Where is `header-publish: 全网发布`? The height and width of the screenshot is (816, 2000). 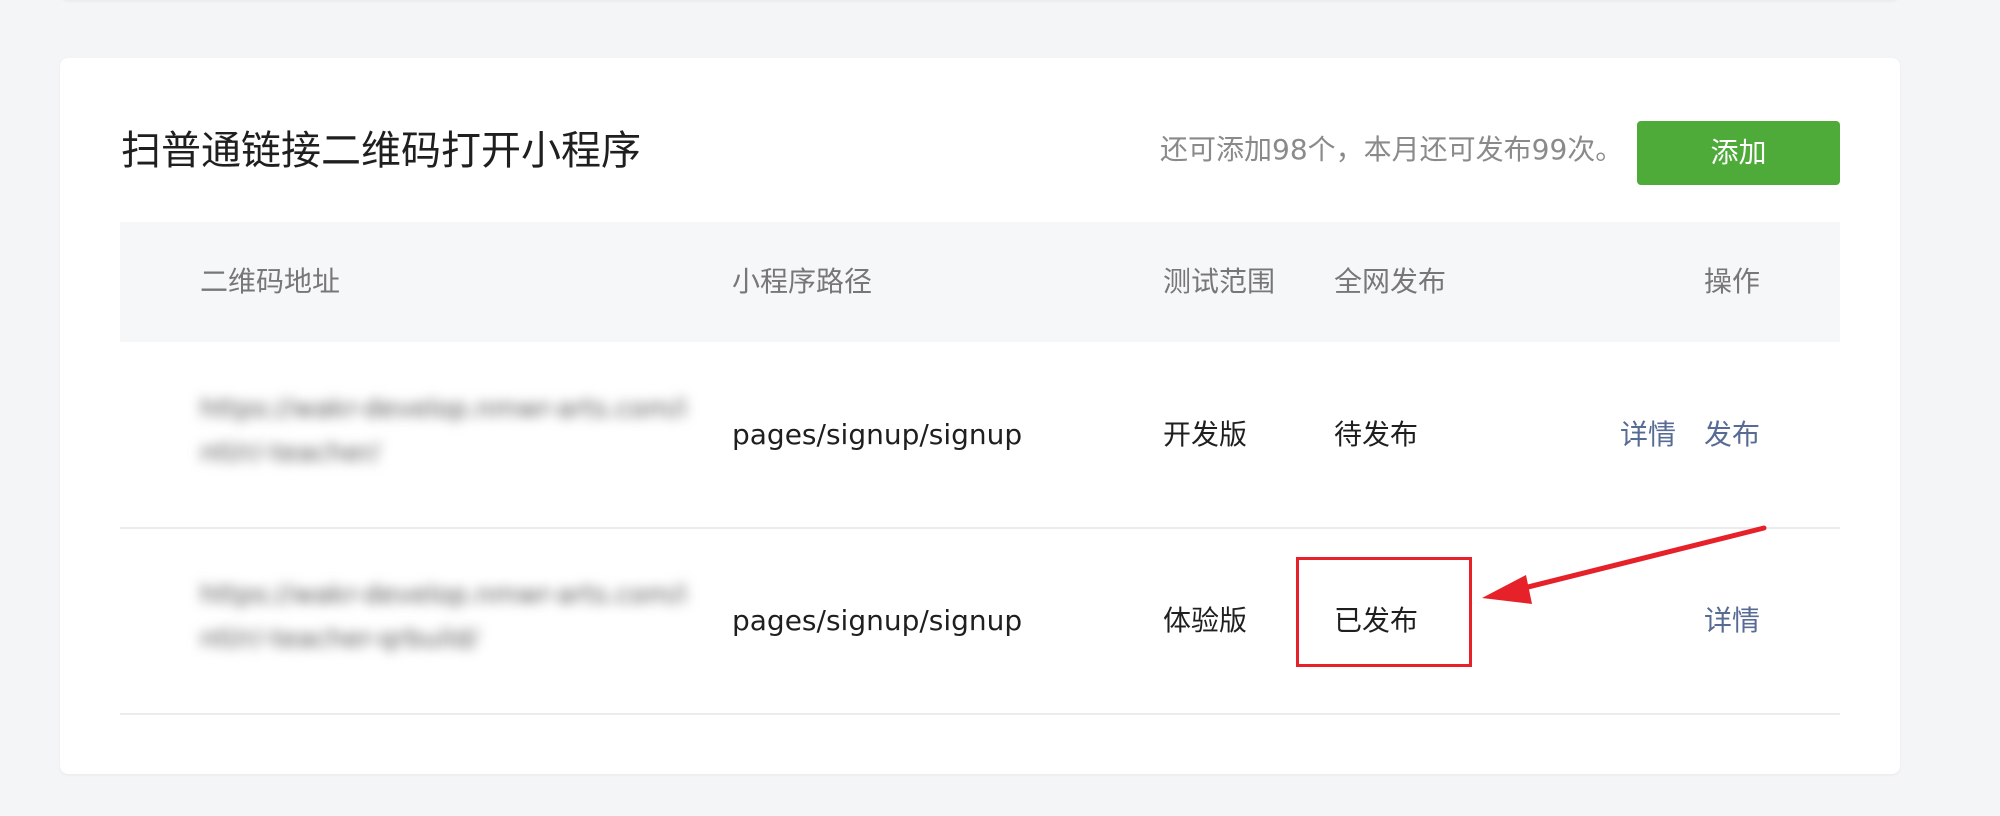
header-publish: 全网发布 is located at coordinates (1390, 281).